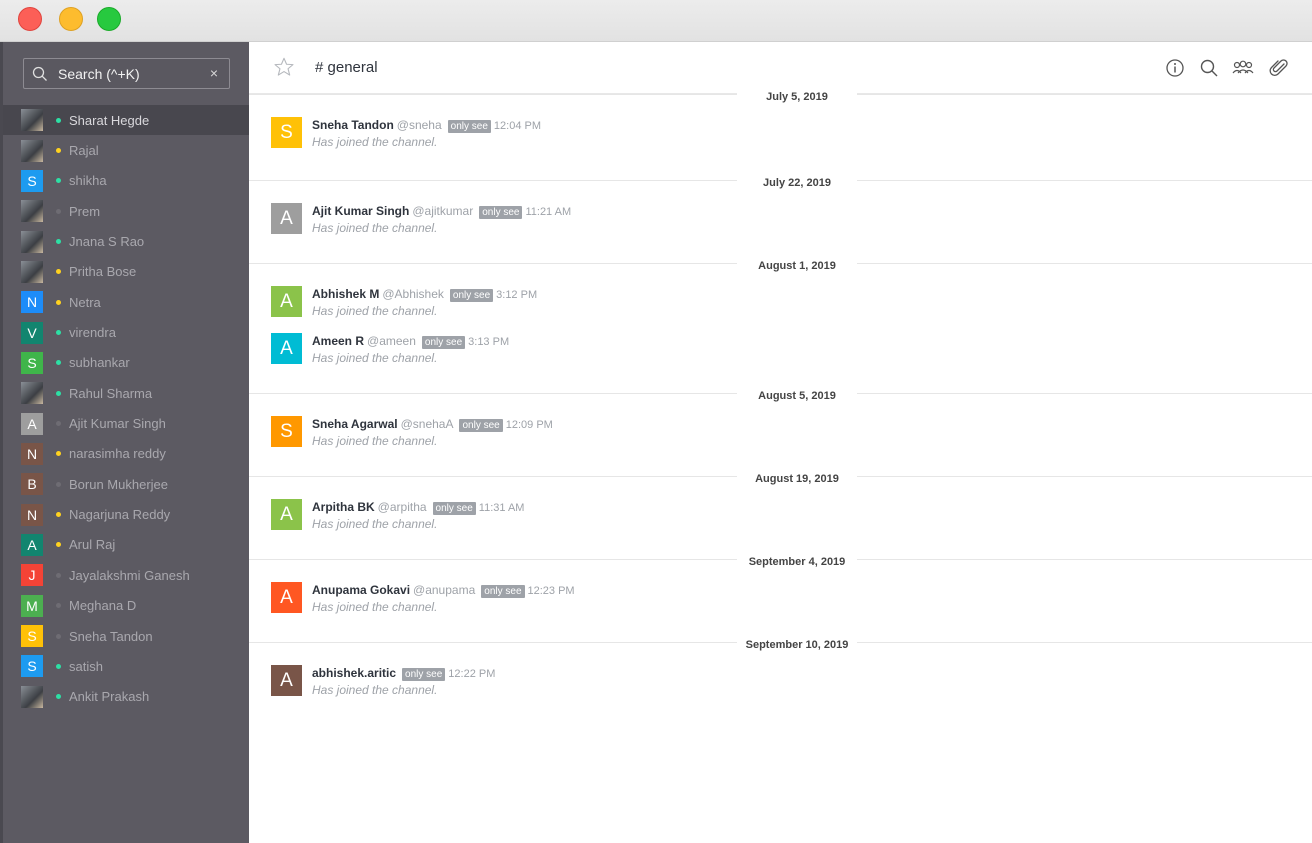 Image resolution: width=1312 pixels, height=843 pixels. Describe the element at coordinates (443, 211) in the screenshot. I see `message-handle: @ajitkumar` at that location.